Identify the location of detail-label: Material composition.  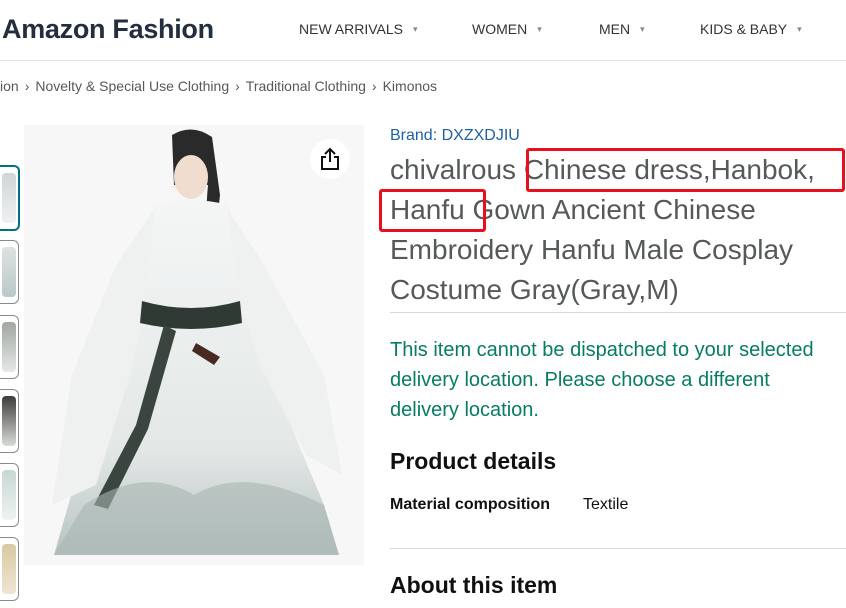
(470, 504).